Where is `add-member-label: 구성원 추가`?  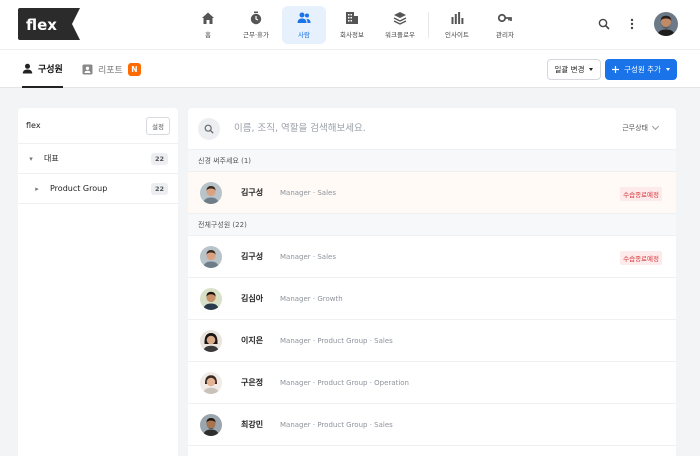 add-member-label: 구성원 추가 is located at coordinates (642, 69).